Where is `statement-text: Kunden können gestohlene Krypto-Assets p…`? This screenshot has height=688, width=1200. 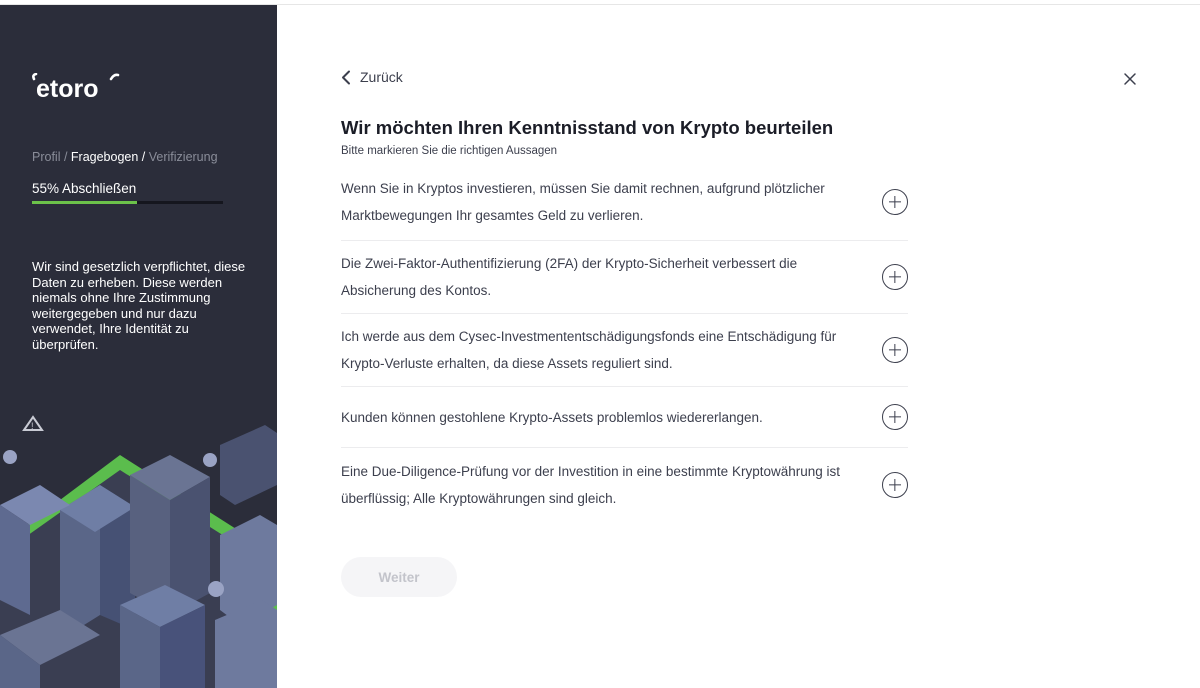 statement-text: Kunden können gestohlene Krypto-Assets p… is located at coordinates (552, 417).